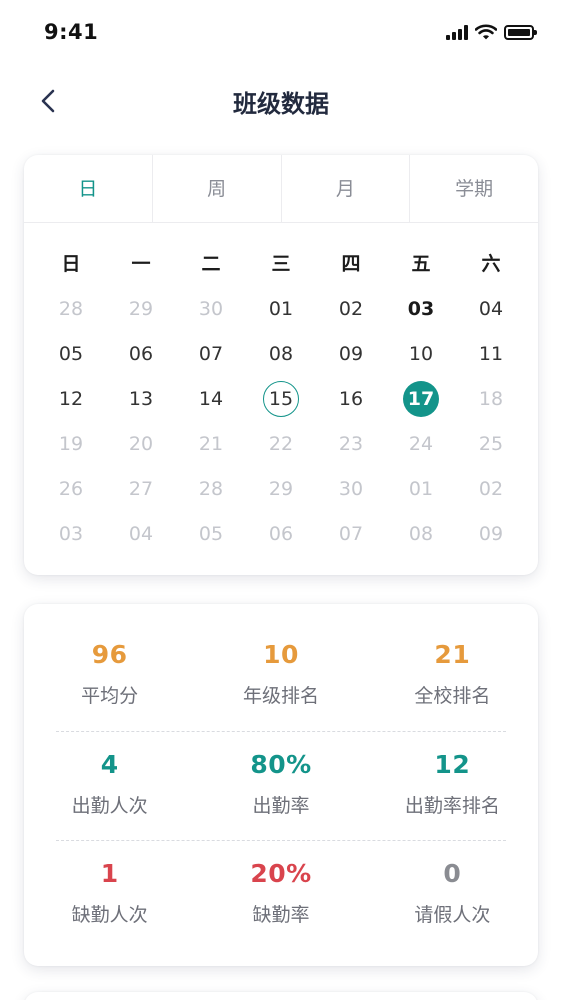  Describe the element at coordinates (109, 806) in the screenshot. I see `stat-label: 出勤人次` at that location.